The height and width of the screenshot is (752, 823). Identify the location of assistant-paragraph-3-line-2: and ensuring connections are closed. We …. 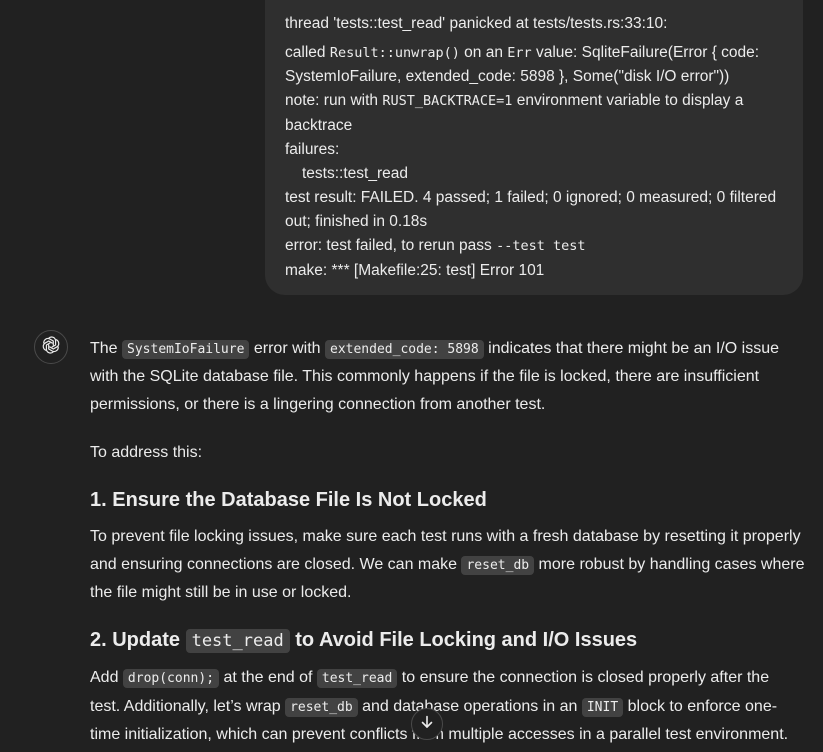
(447, 565).